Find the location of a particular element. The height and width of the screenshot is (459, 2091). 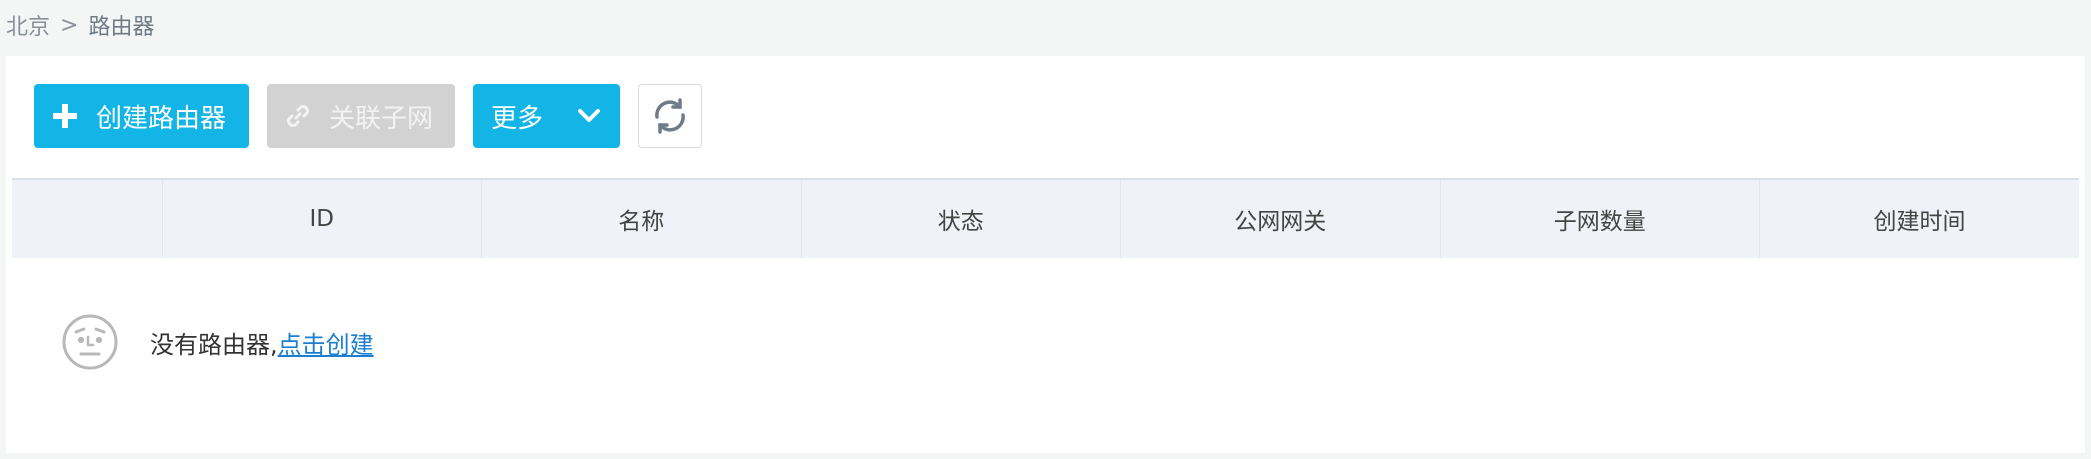

empty-message: 没有路由器, is located at coordinates (214, 344).